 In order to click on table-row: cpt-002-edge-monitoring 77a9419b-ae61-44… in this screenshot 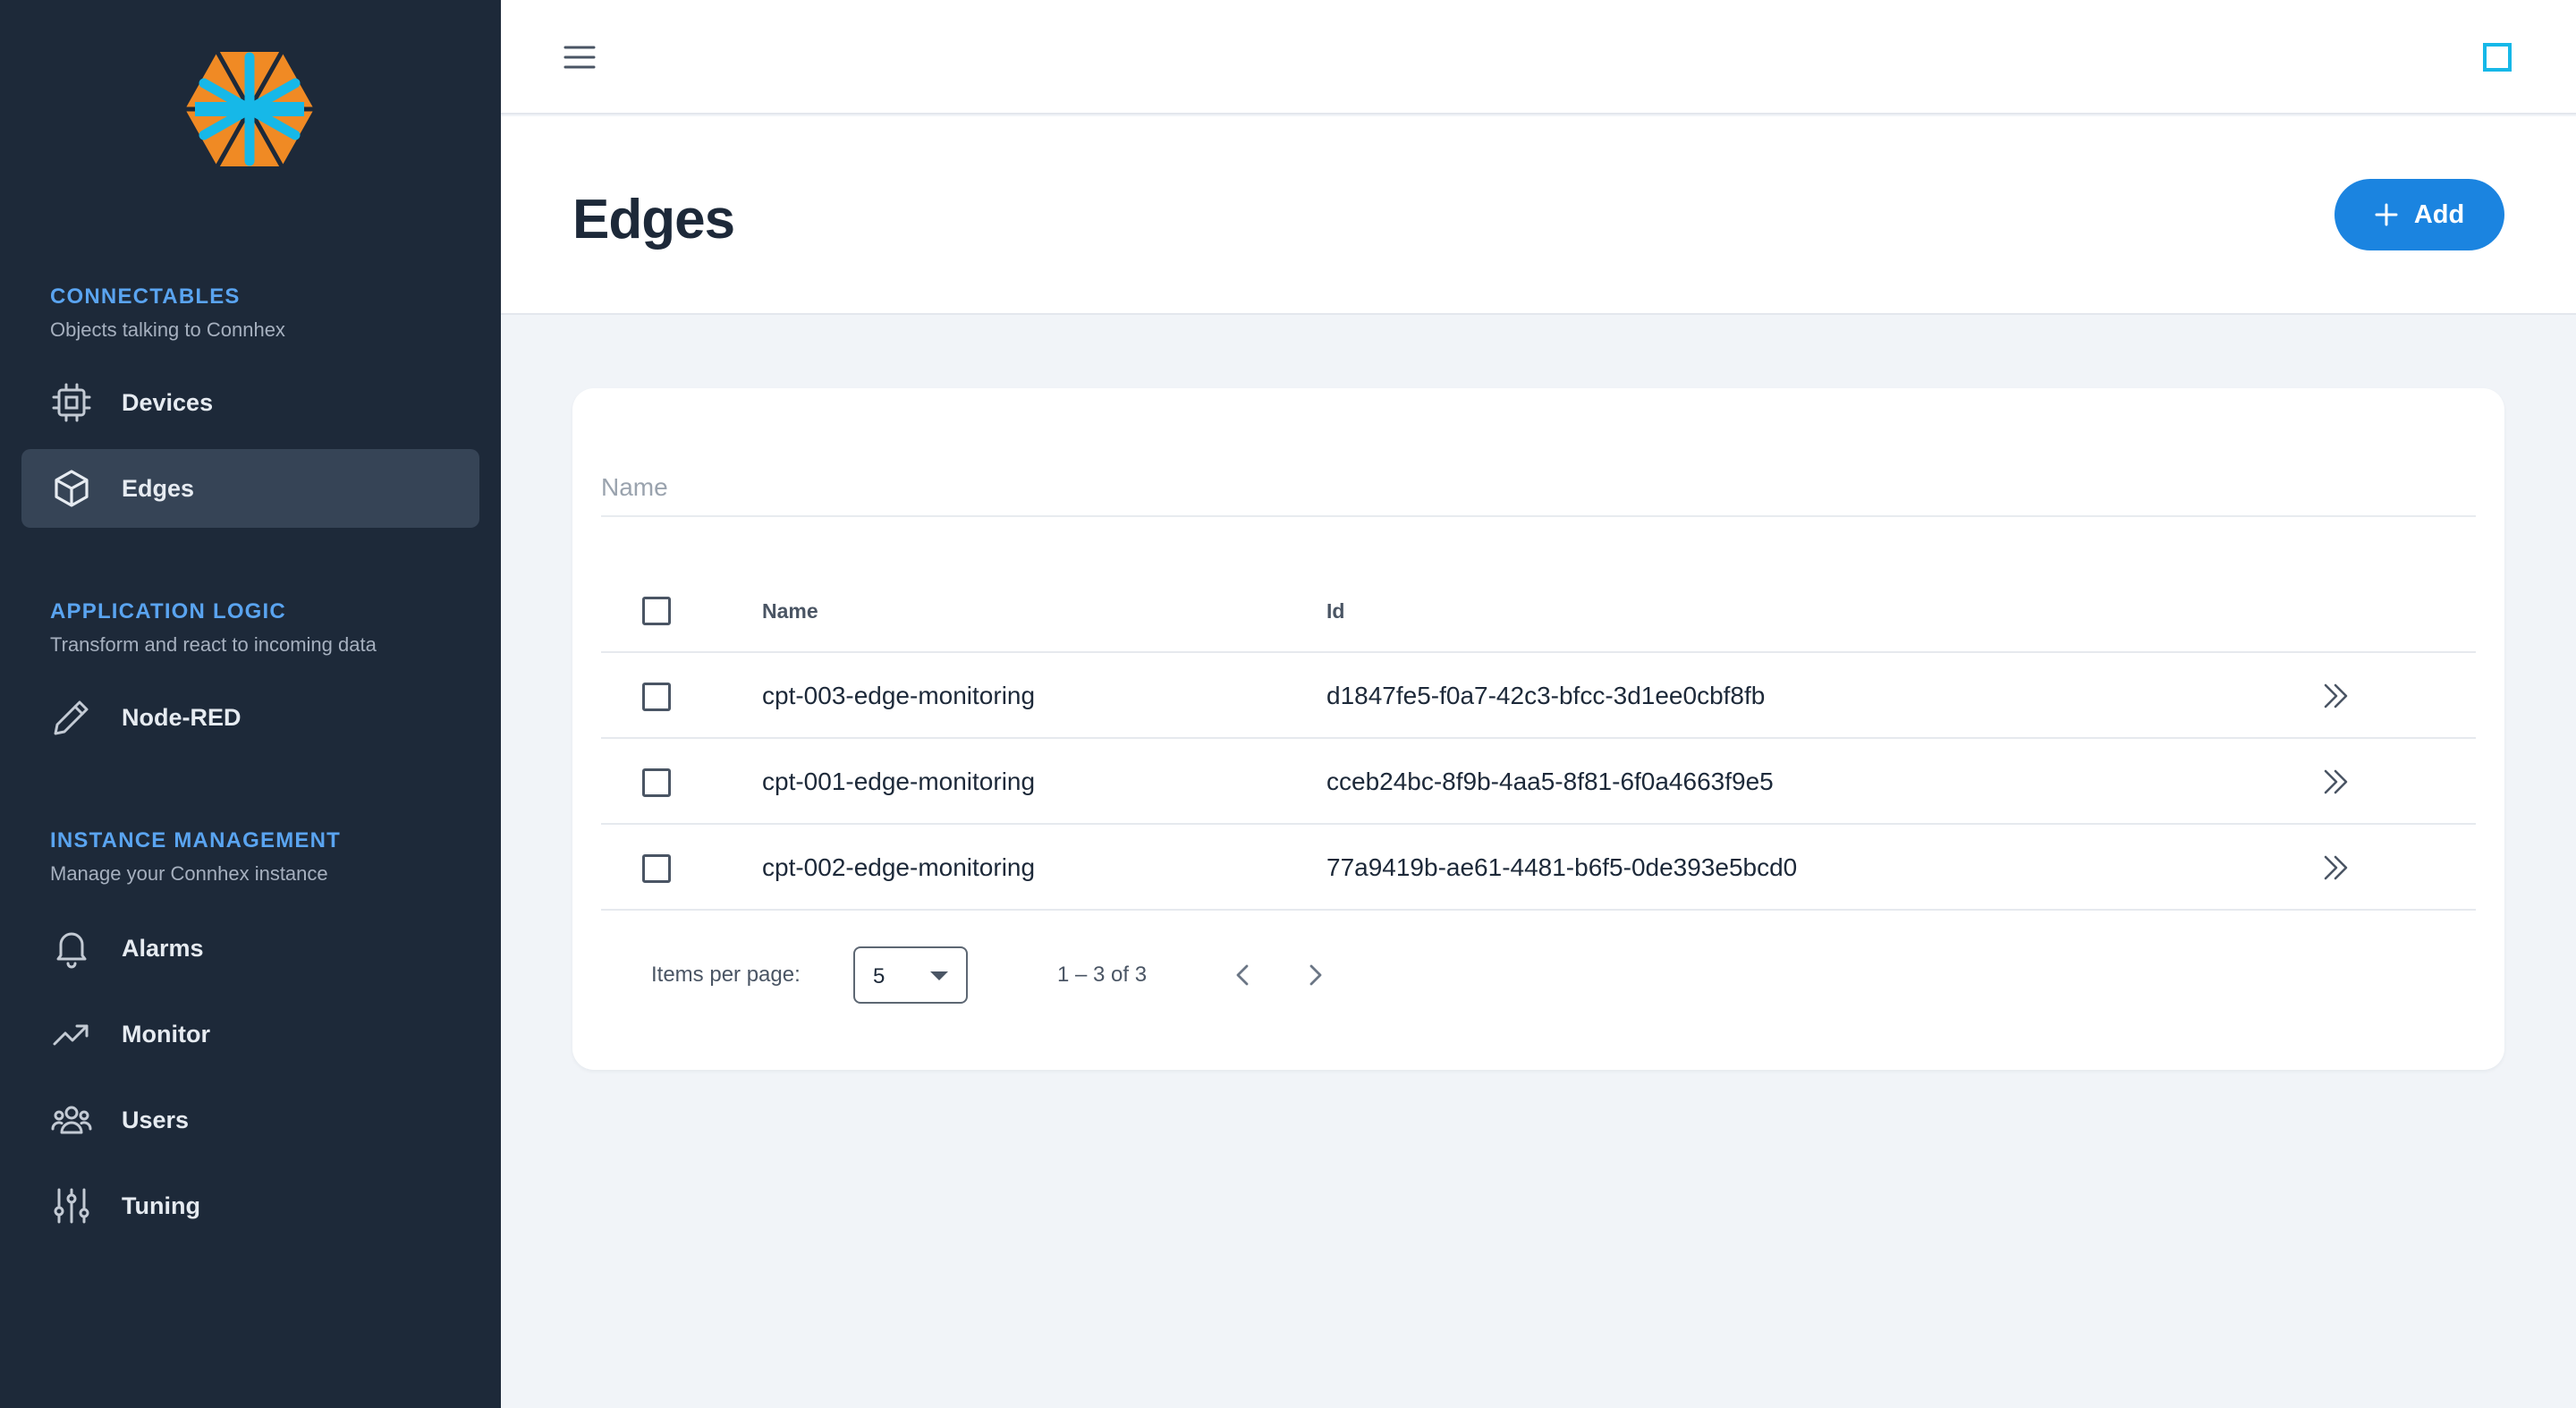, I will do `click(1538, 868)`.